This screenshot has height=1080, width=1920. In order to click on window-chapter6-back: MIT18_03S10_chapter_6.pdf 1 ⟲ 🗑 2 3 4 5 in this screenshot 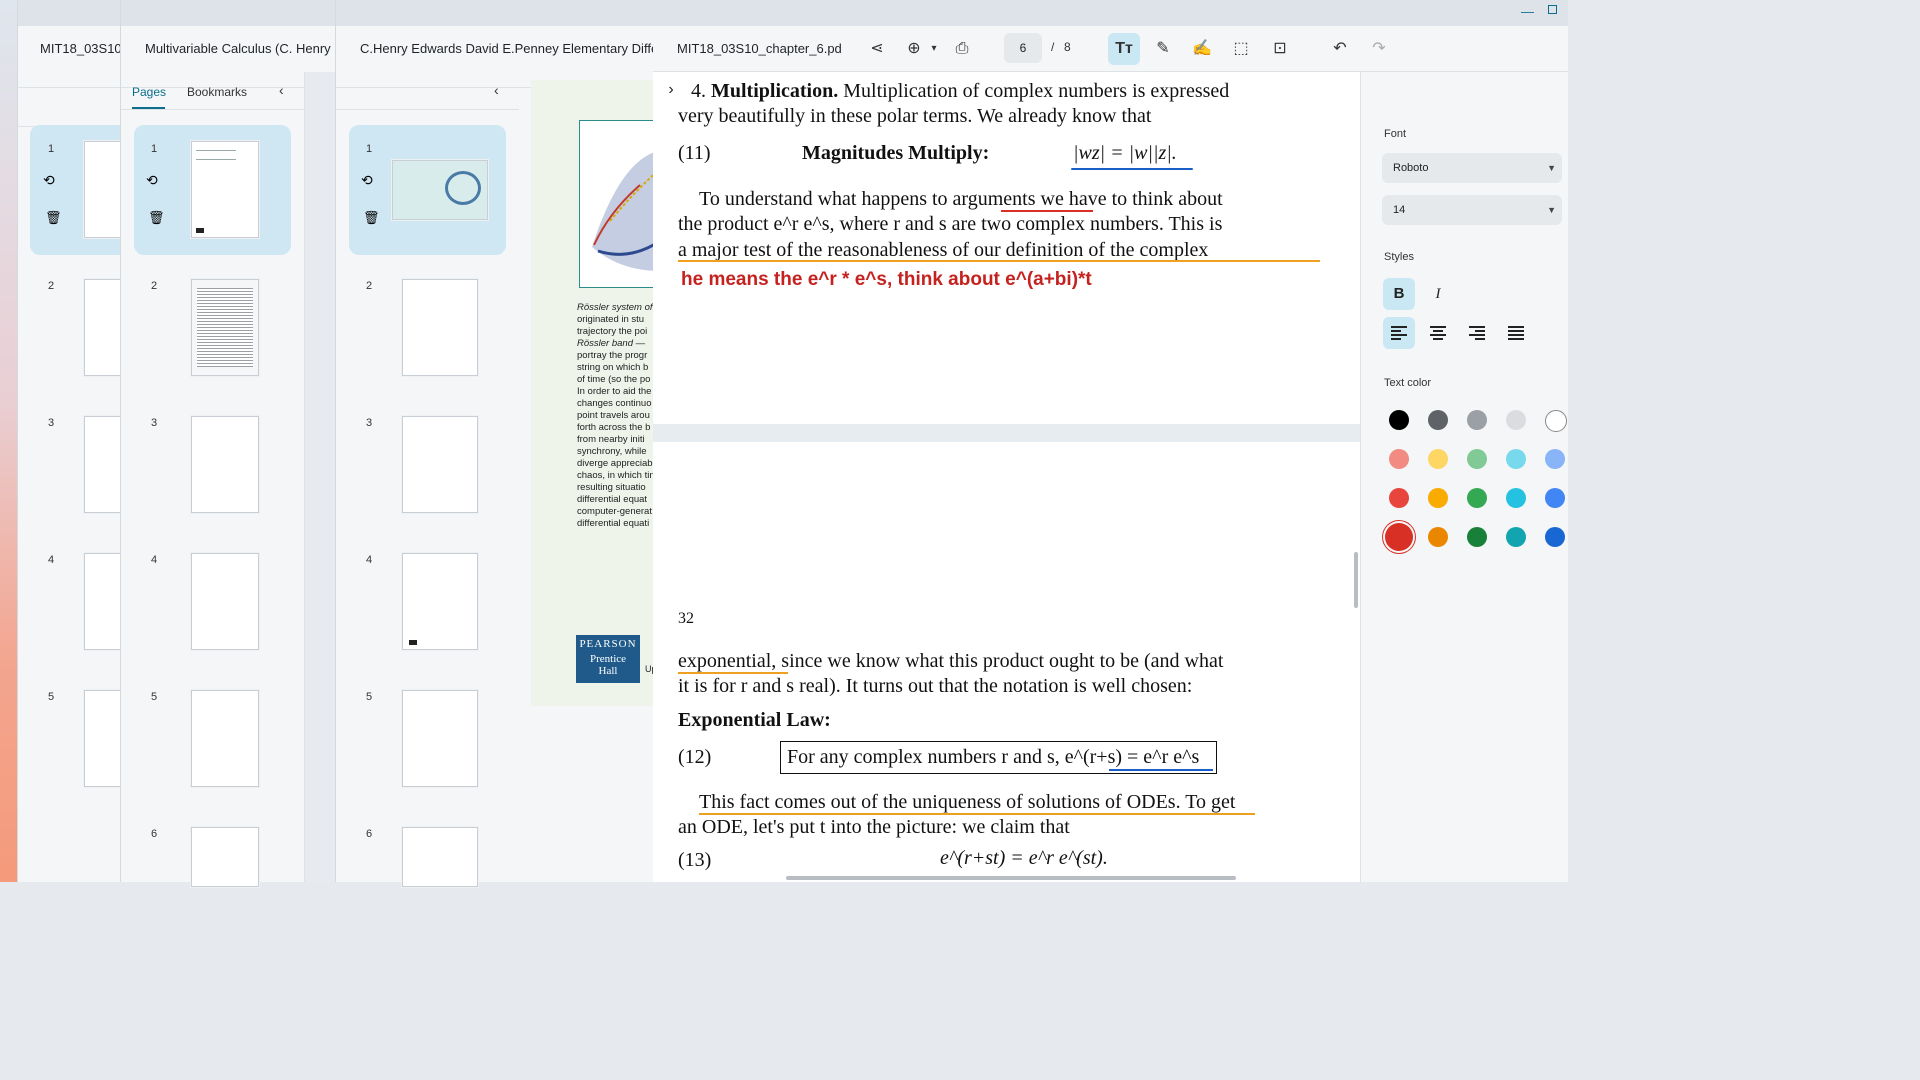, I will do `click(73, 441)`.